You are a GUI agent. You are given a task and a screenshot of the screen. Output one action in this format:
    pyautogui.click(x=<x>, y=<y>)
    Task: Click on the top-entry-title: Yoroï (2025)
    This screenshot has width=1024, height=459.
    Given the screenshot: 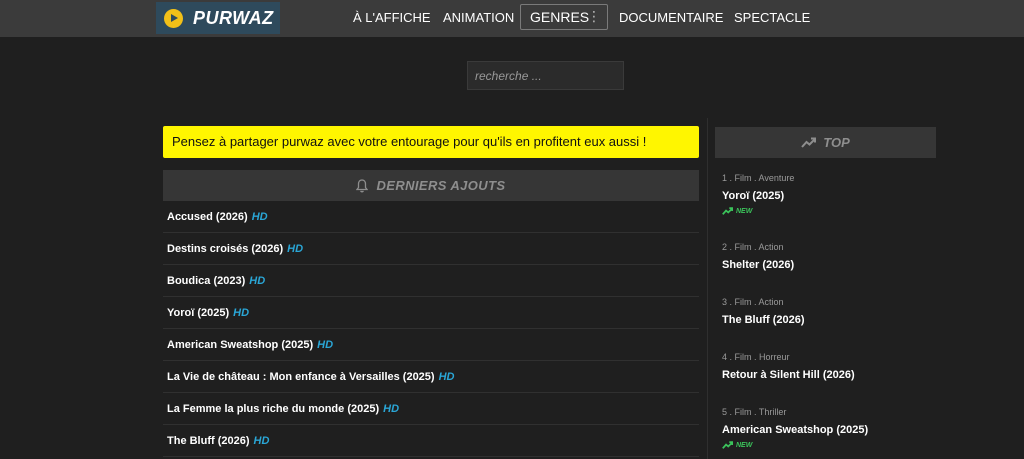 What is the action you would take?
    pyautogui.click(x=753, y=196)
    